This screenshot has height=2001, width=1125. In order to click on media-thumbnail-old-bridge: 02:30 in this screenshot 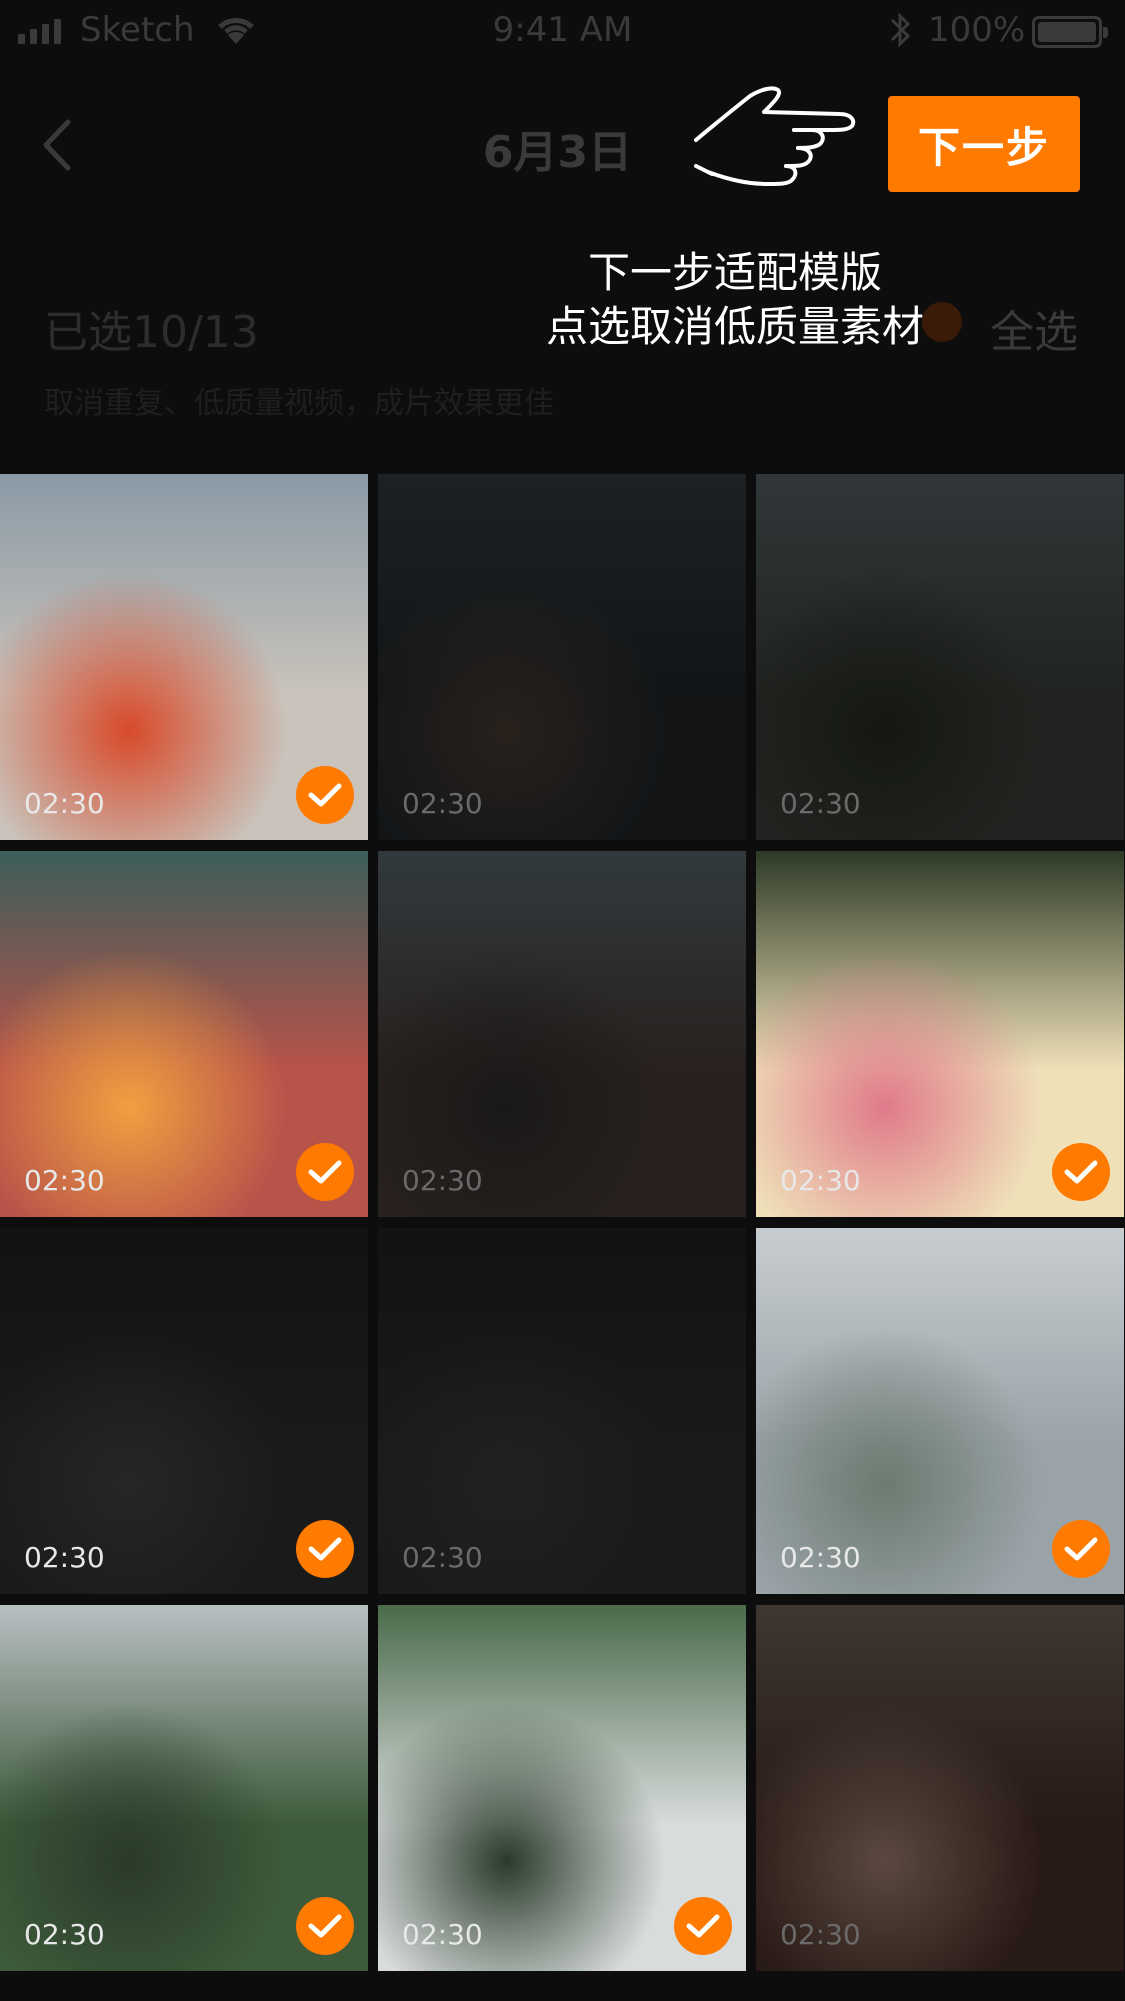, I will do `click(940, 657)`.